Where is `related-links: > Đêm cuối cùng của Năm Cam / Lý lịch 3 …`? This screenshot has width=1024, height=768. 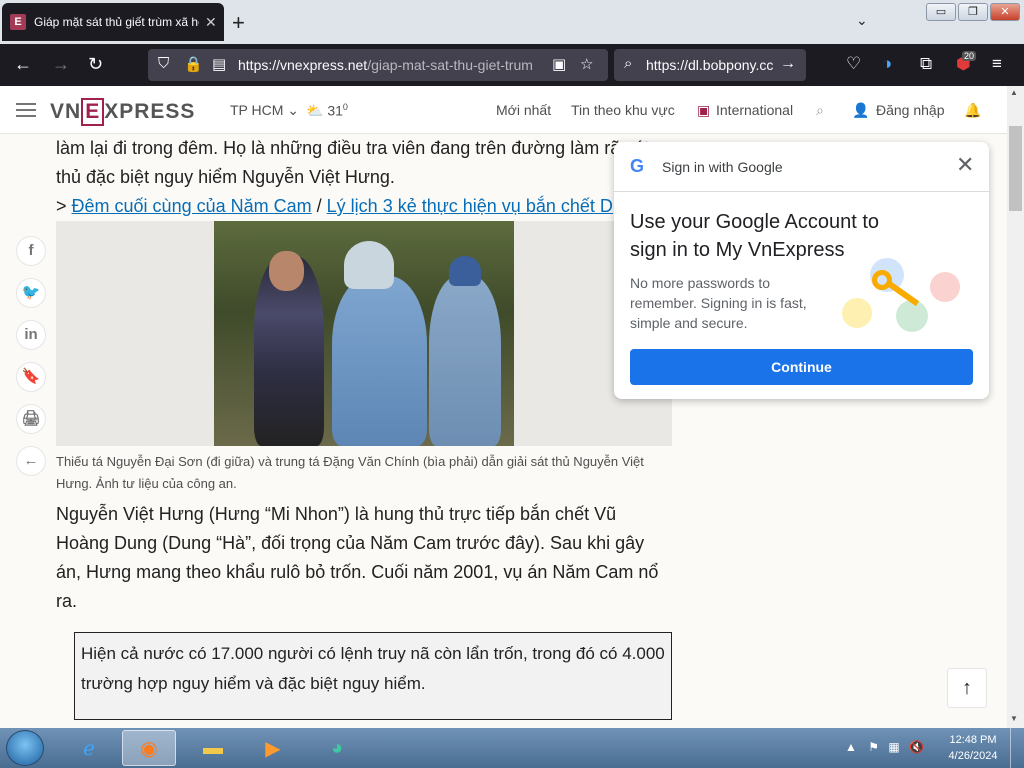
related-links: > Đêm cuối cùng của Năm Cam / Lý lịch 3 … is located at coordinates (334, 206).